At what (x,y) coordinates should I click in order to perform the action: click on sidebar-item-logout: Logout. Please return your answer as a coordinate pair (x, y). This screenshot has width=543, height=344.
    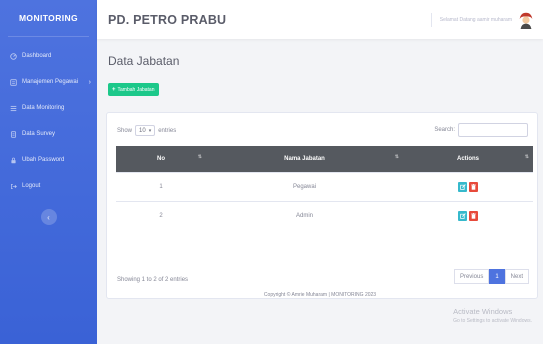
    Looking at the image, I should click on (48, 186).